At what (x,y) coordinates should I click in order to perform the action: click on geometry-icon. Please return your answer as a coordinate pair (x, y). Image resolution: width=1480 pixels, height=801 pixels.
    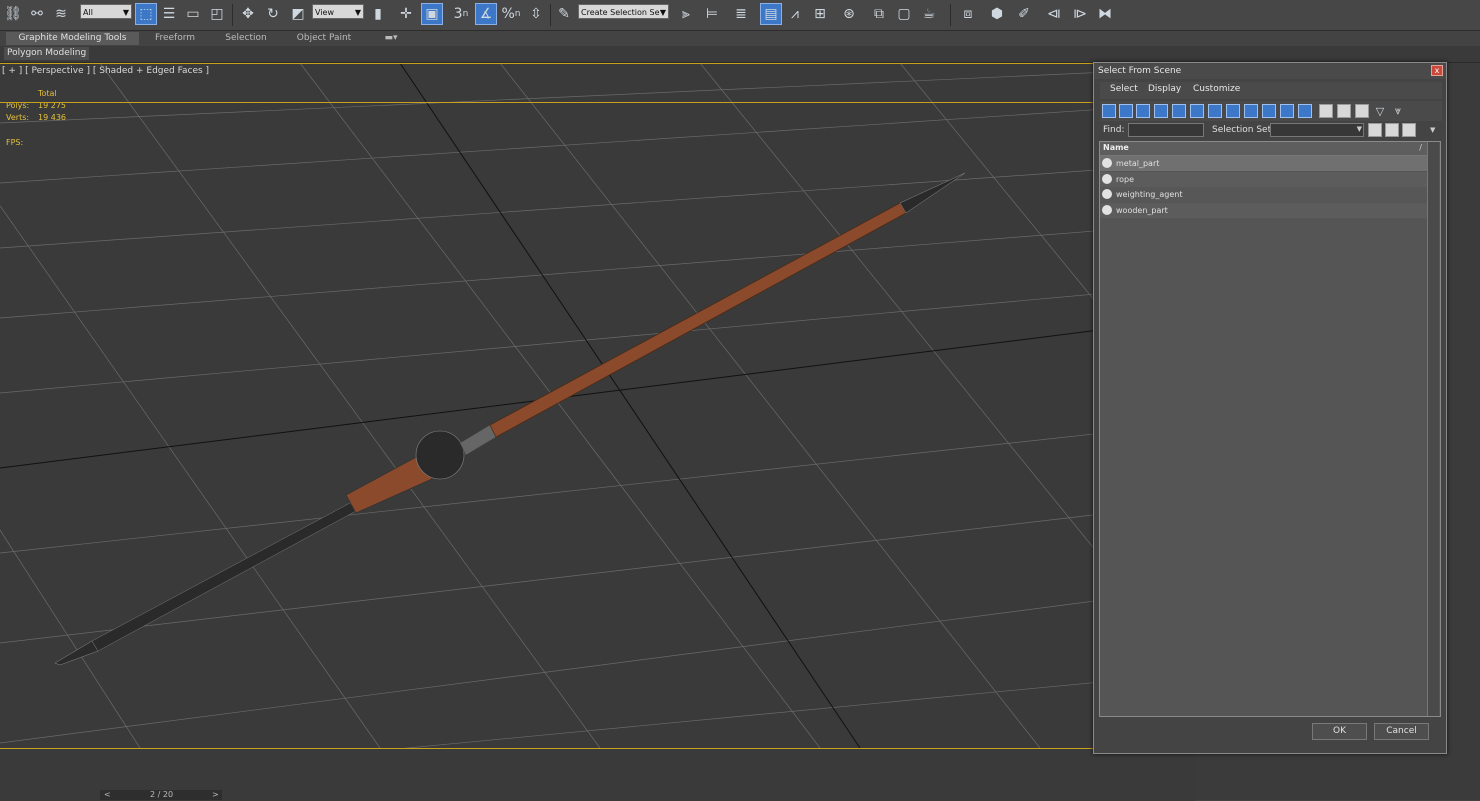
    Looking at the image, I should click on (1107, 179).